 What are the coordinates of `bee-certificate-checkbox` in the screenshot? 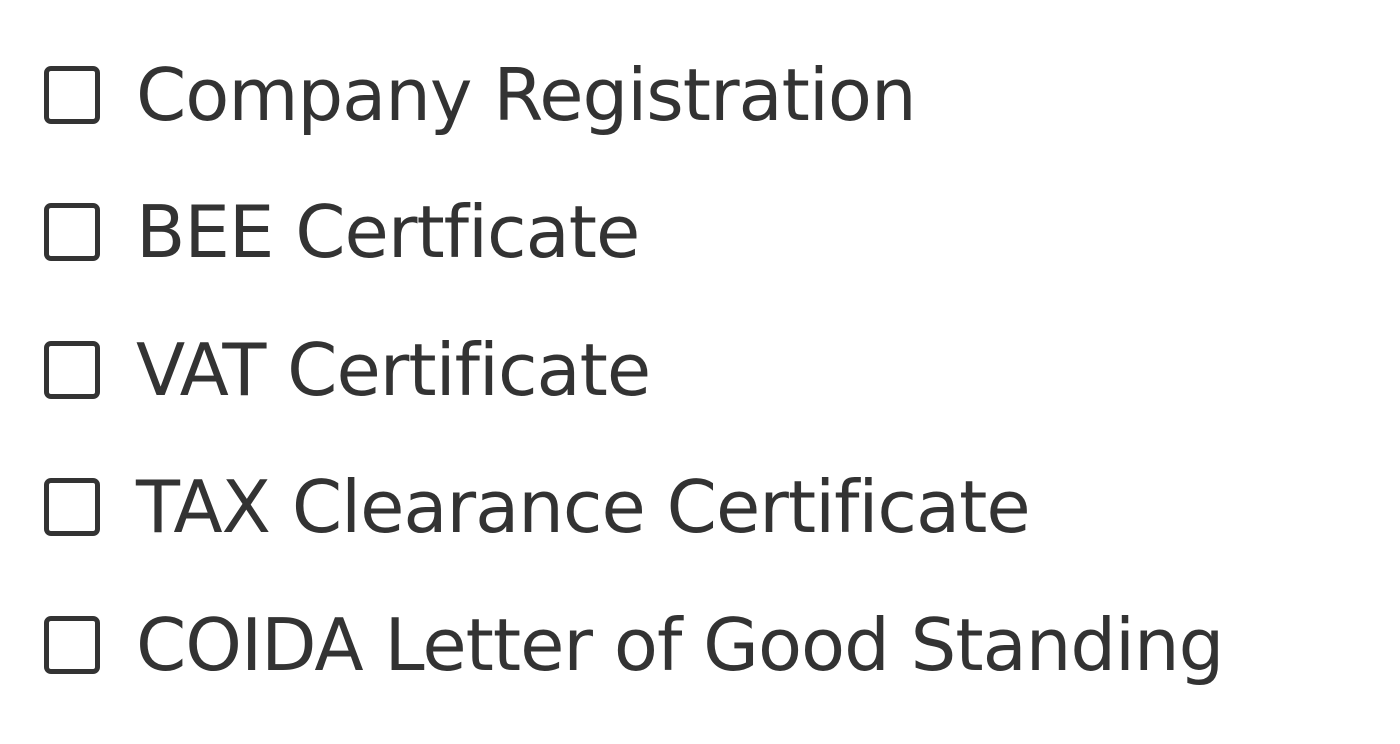 It's located at (72, 232).